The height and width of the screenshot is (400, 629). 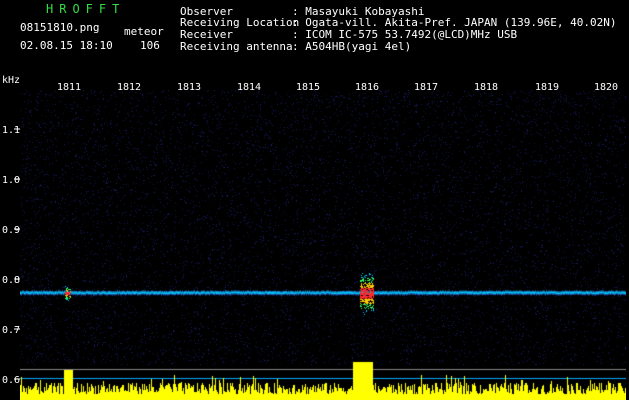 What do you see at coordinates (11, 380) in the screenshot?
I see `y-tick-label: 0.6` at bounding box center [11, 380].